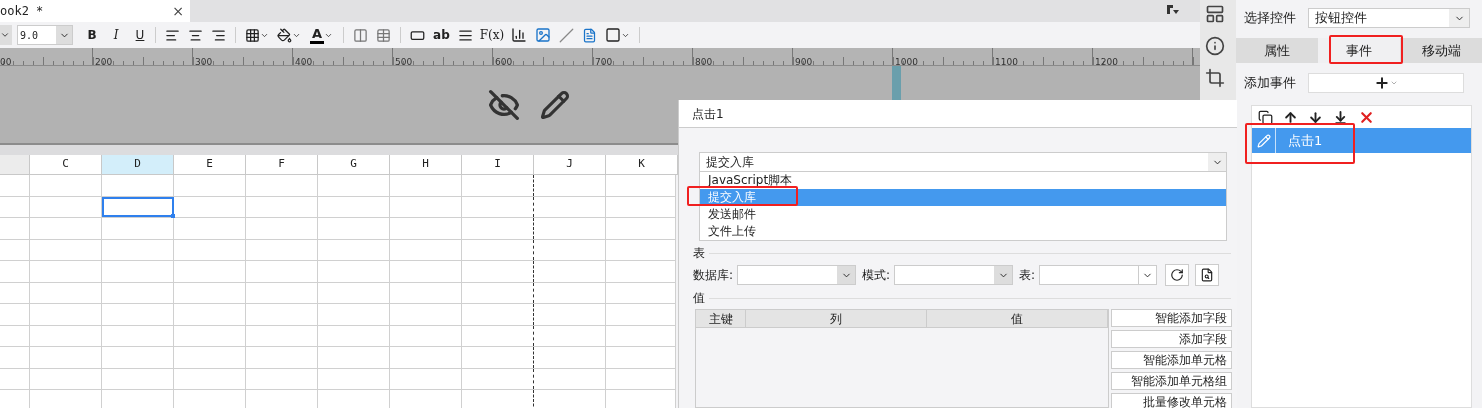 Image resolution: width=1482 pixels, height=408 pixels. What do you see at coordinates (204, 61) in the screenshot?
I see `ruler-label: 300` at bounding box center [204, 61].